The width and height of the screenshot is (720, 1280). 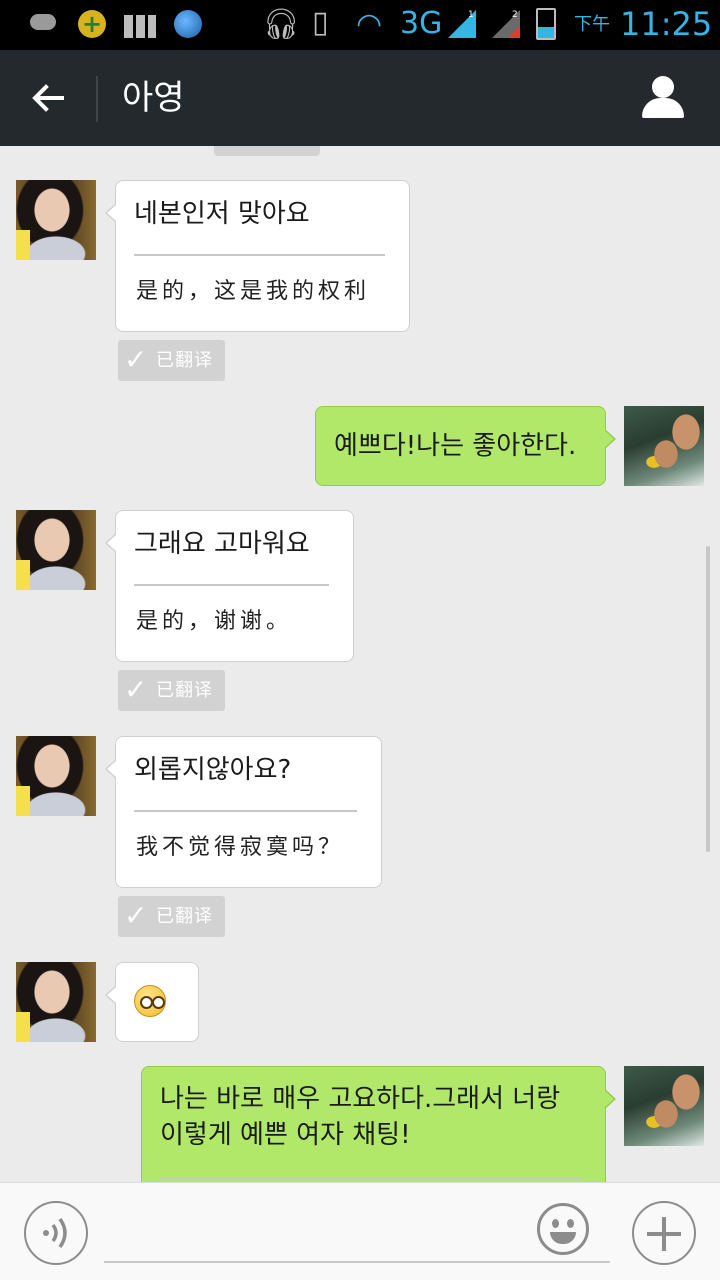 What do you see at coordinates (222, 544) in the screenshot?
I see `message-text: 그래요 고마워요` at bounding box center [222, 544].